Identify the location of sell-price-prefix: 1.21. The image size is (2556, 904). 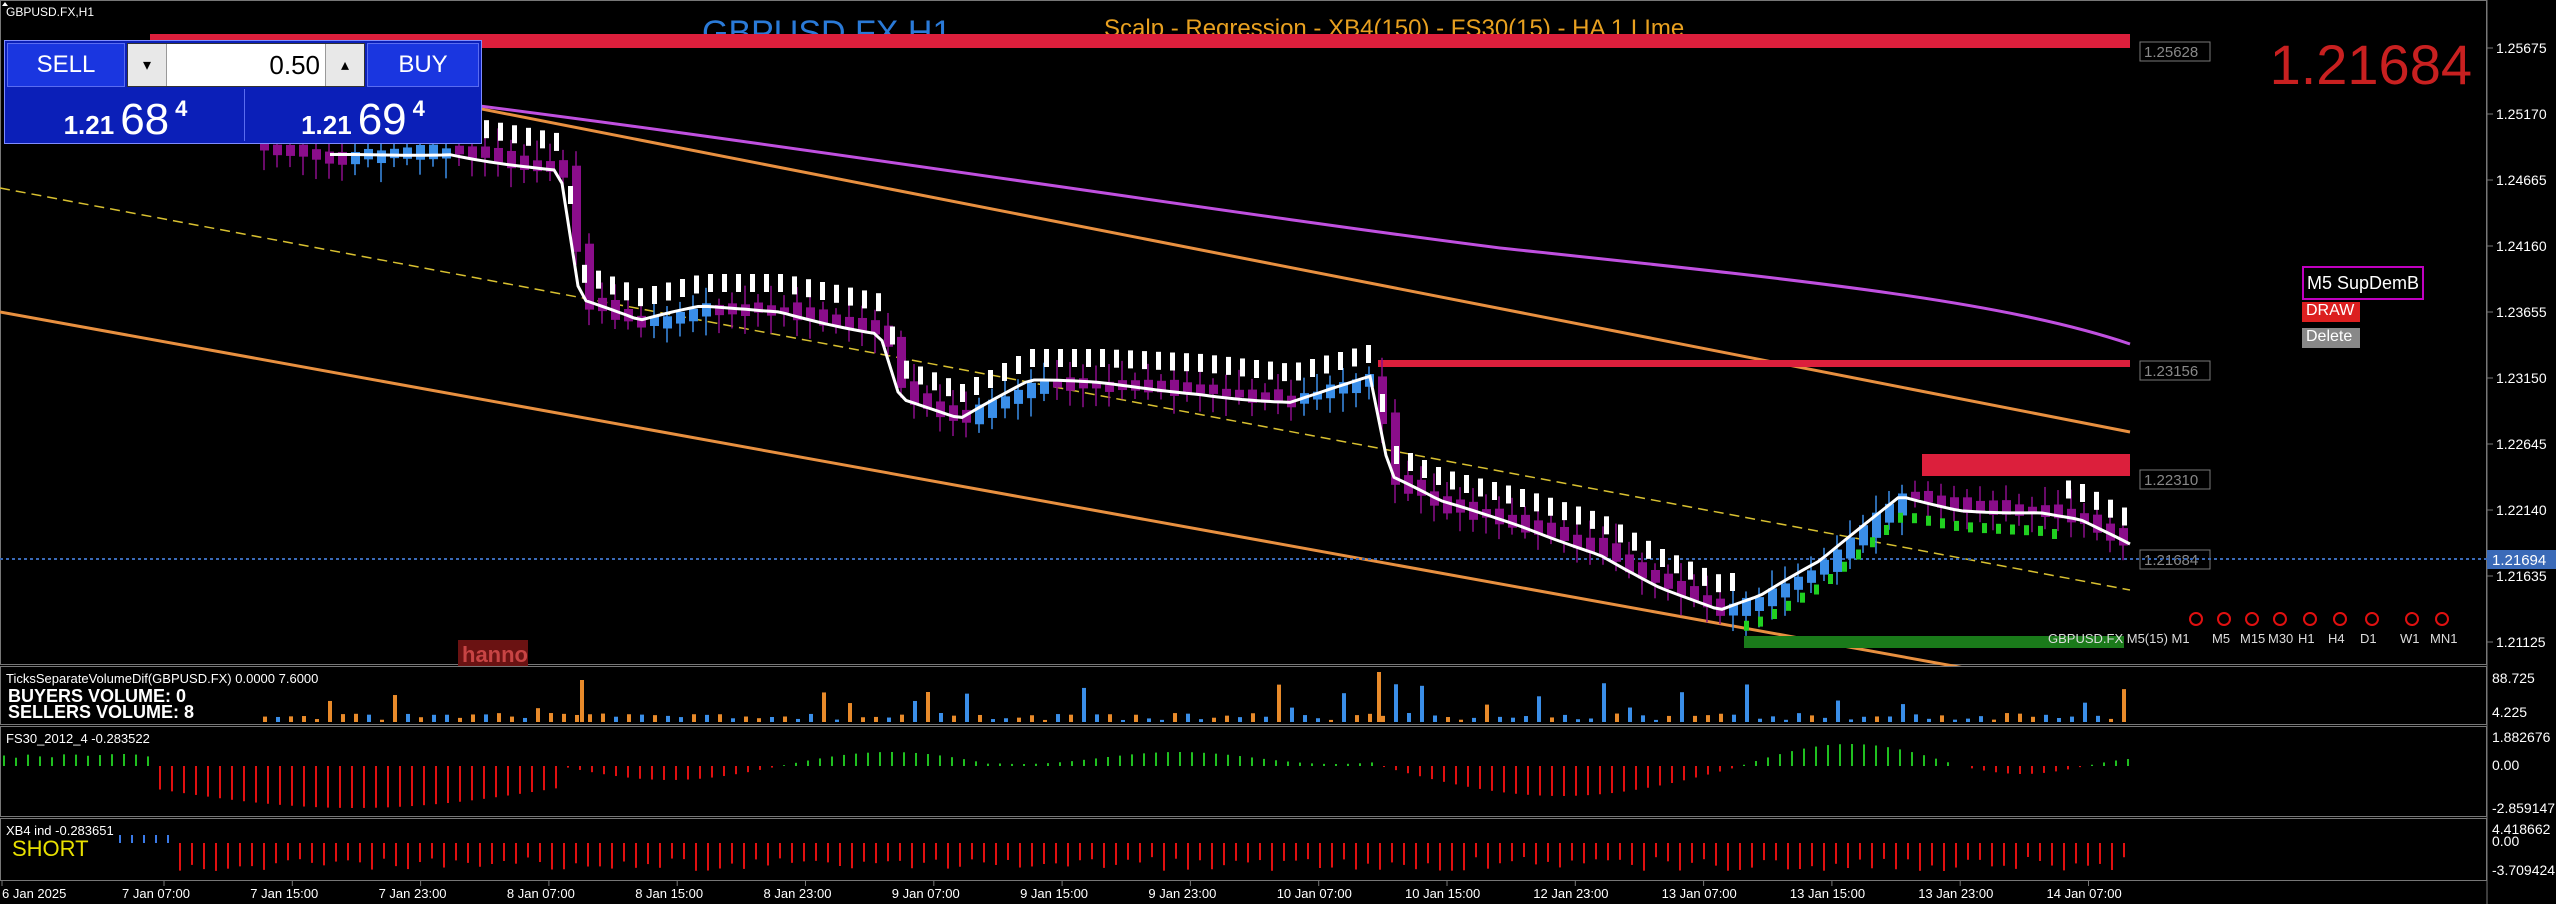
(89, 125).